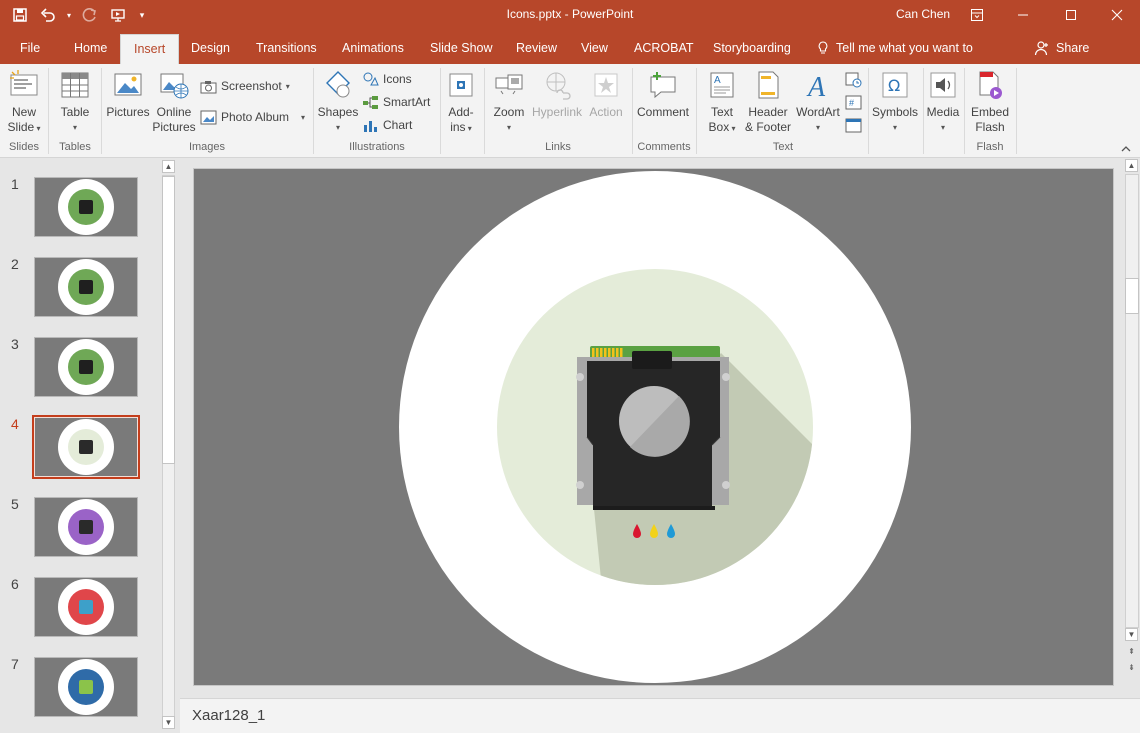 The width and height of the screenshot is (1140, 733). I want to click on slide-thumbnail: 1, so click(80, 216).